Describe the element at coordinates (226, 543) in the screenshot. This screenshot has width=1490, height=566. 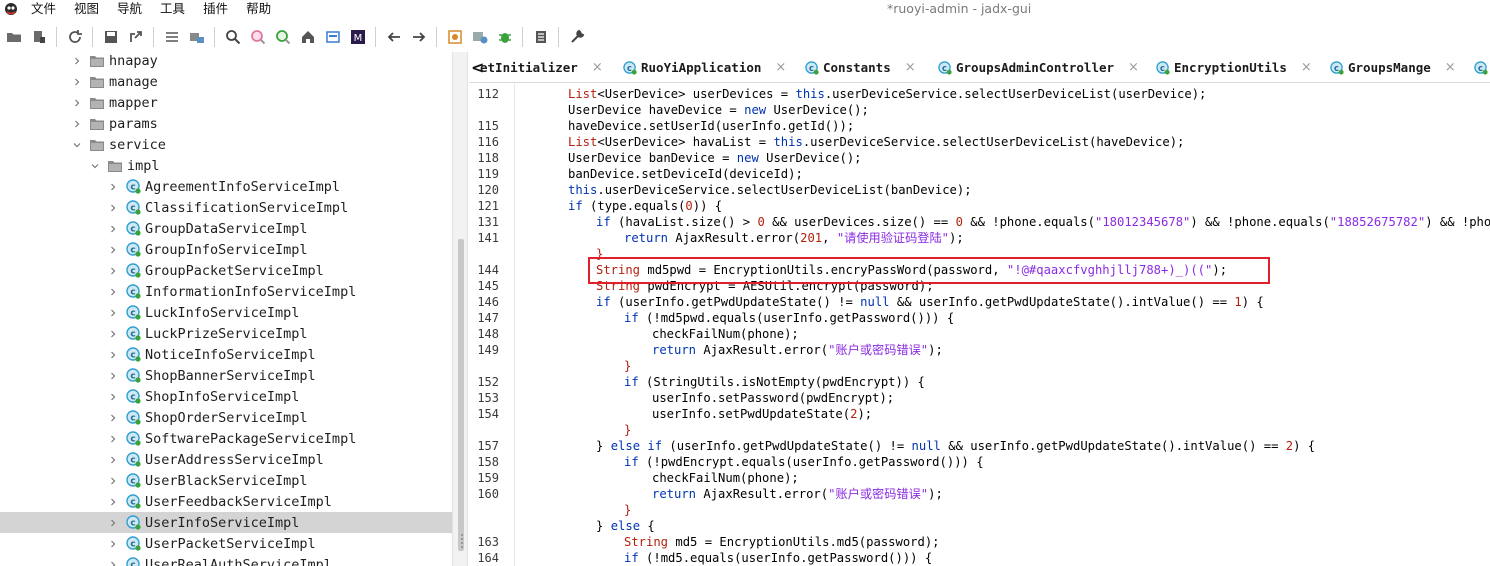
I see `tree-class-item: c UserPacketServiceImpl` at that location.